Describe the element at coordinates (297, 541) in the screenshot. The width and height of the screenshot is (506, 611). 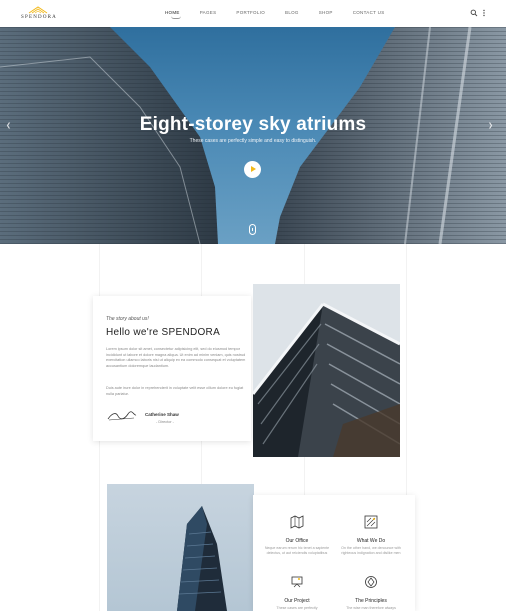
I see `service-title: Our Office` at that location.